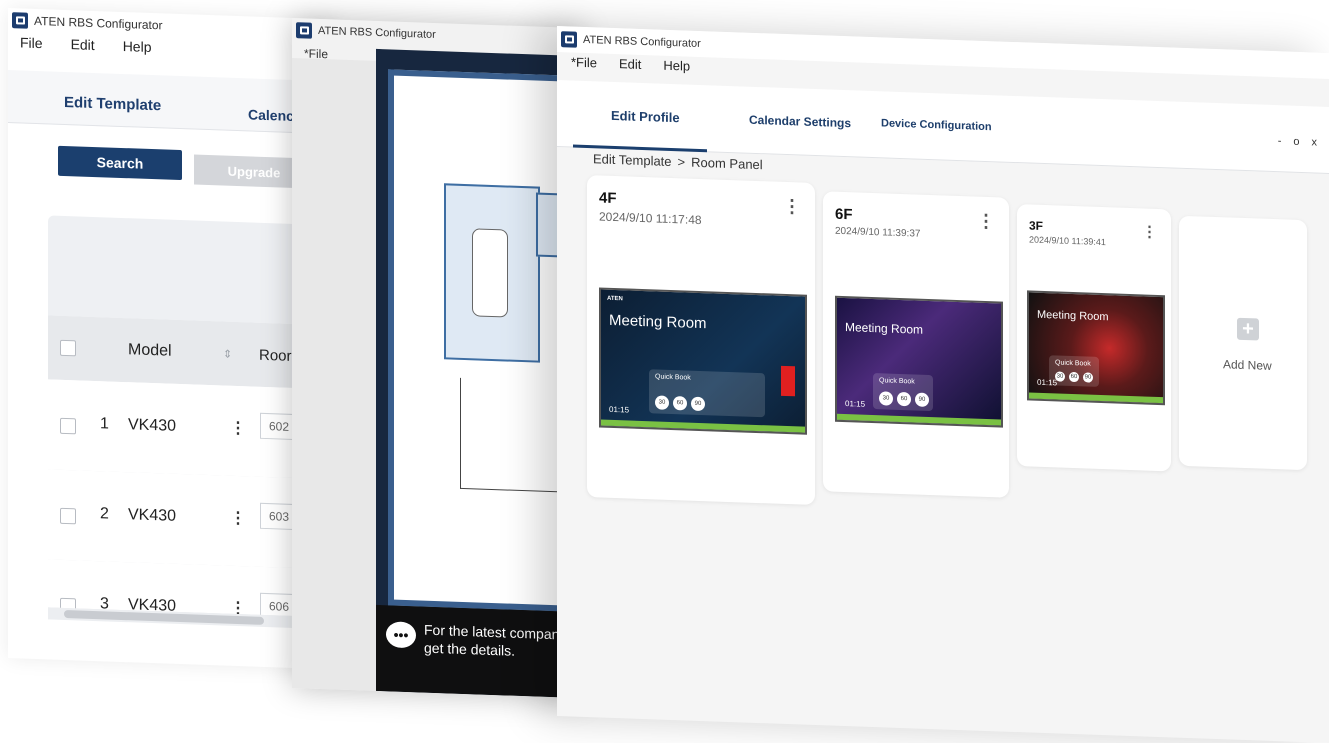 The width and height of the screenshot is (1329, 743). What do you see at coordinates (490, 273) in the screenshot?
I see `conference-table` at bounding box center [490, 273].